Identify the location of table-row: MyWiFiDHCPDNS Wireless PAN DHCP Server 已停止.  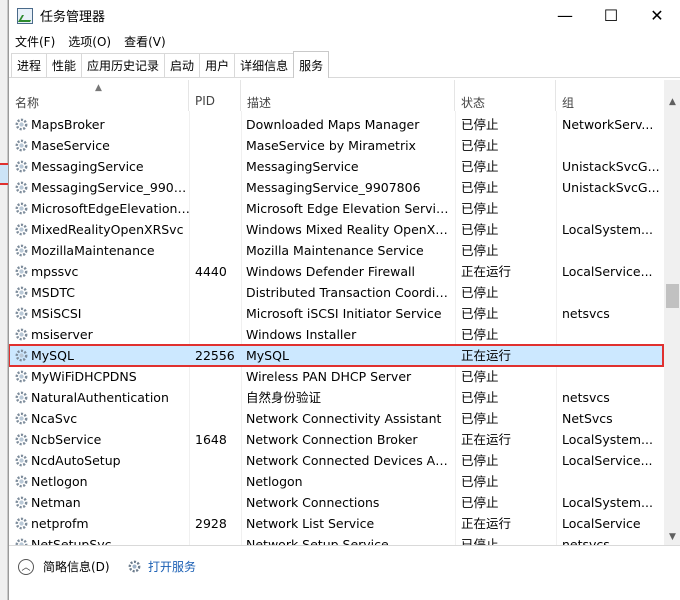
(336, 376).